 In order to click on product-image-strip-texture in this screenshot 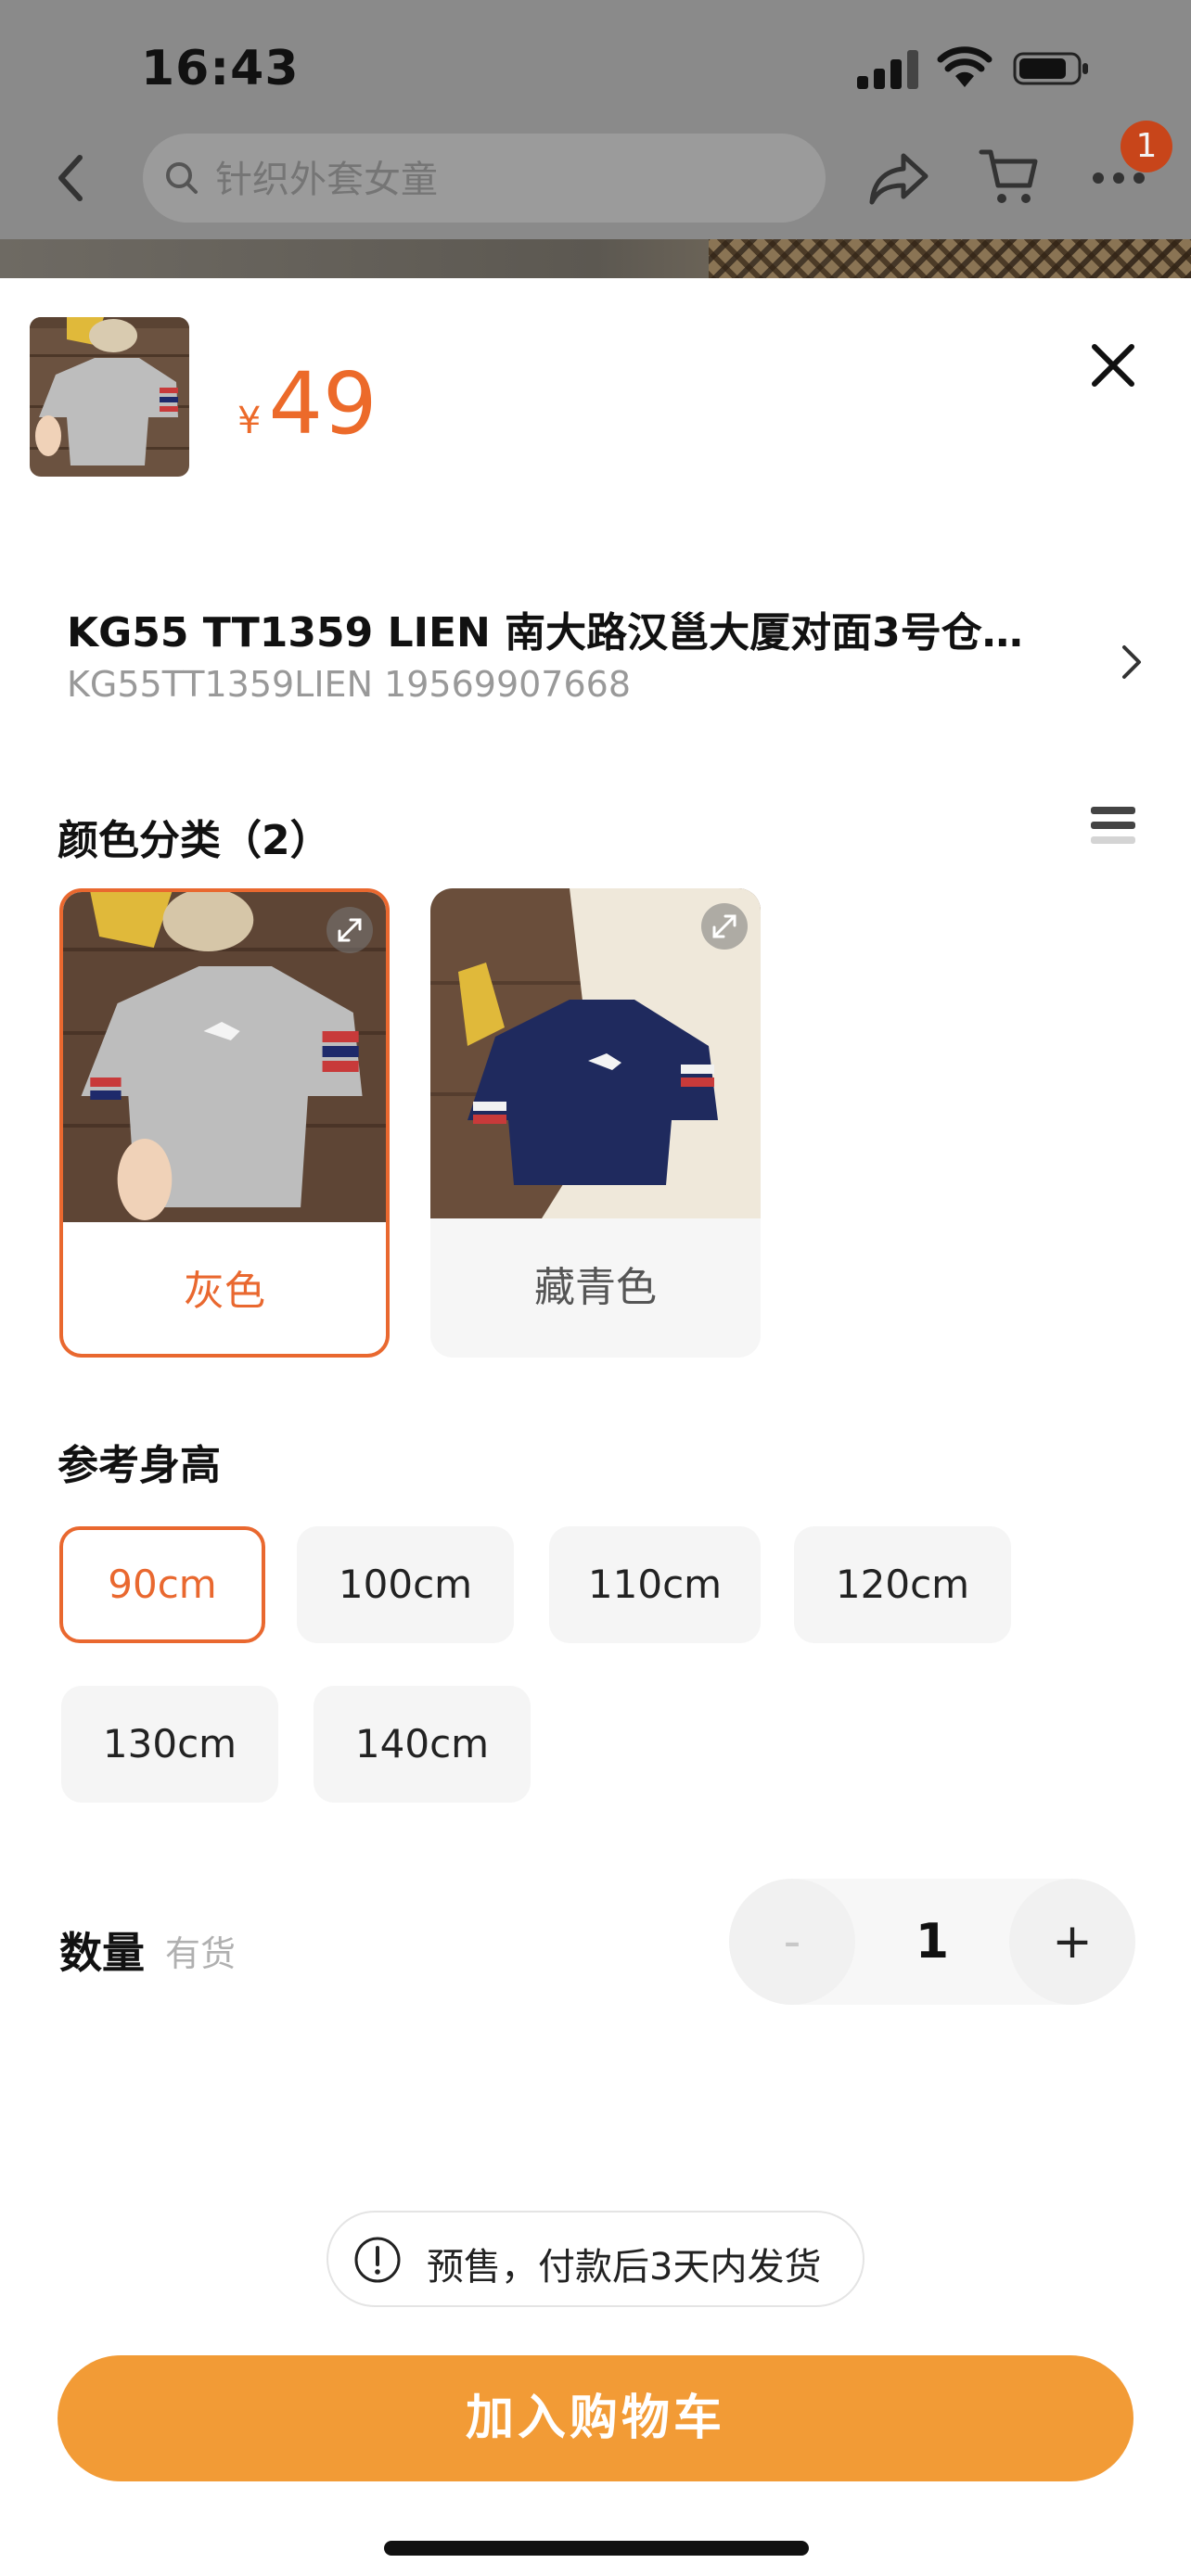, I will do `click(950, 258)`.